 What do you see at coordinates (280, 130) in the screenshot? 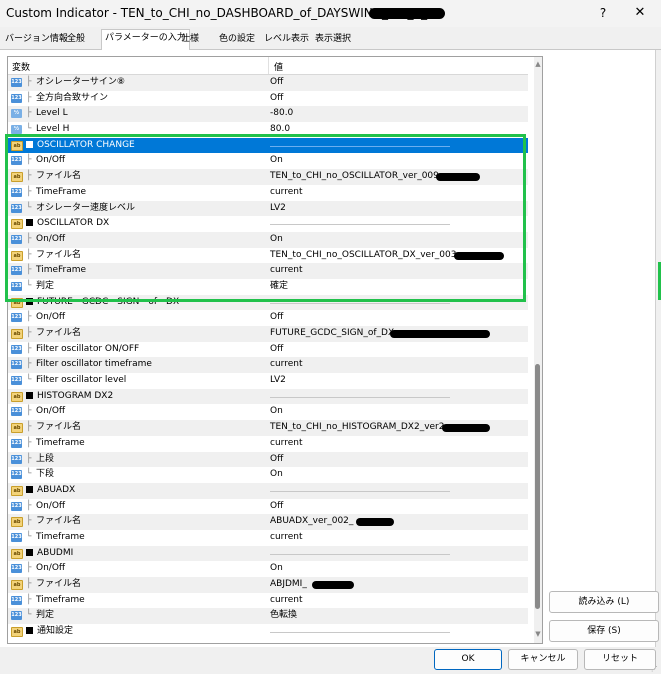
I see `parameter-value: 80.0` at bounding box center [280, 130].